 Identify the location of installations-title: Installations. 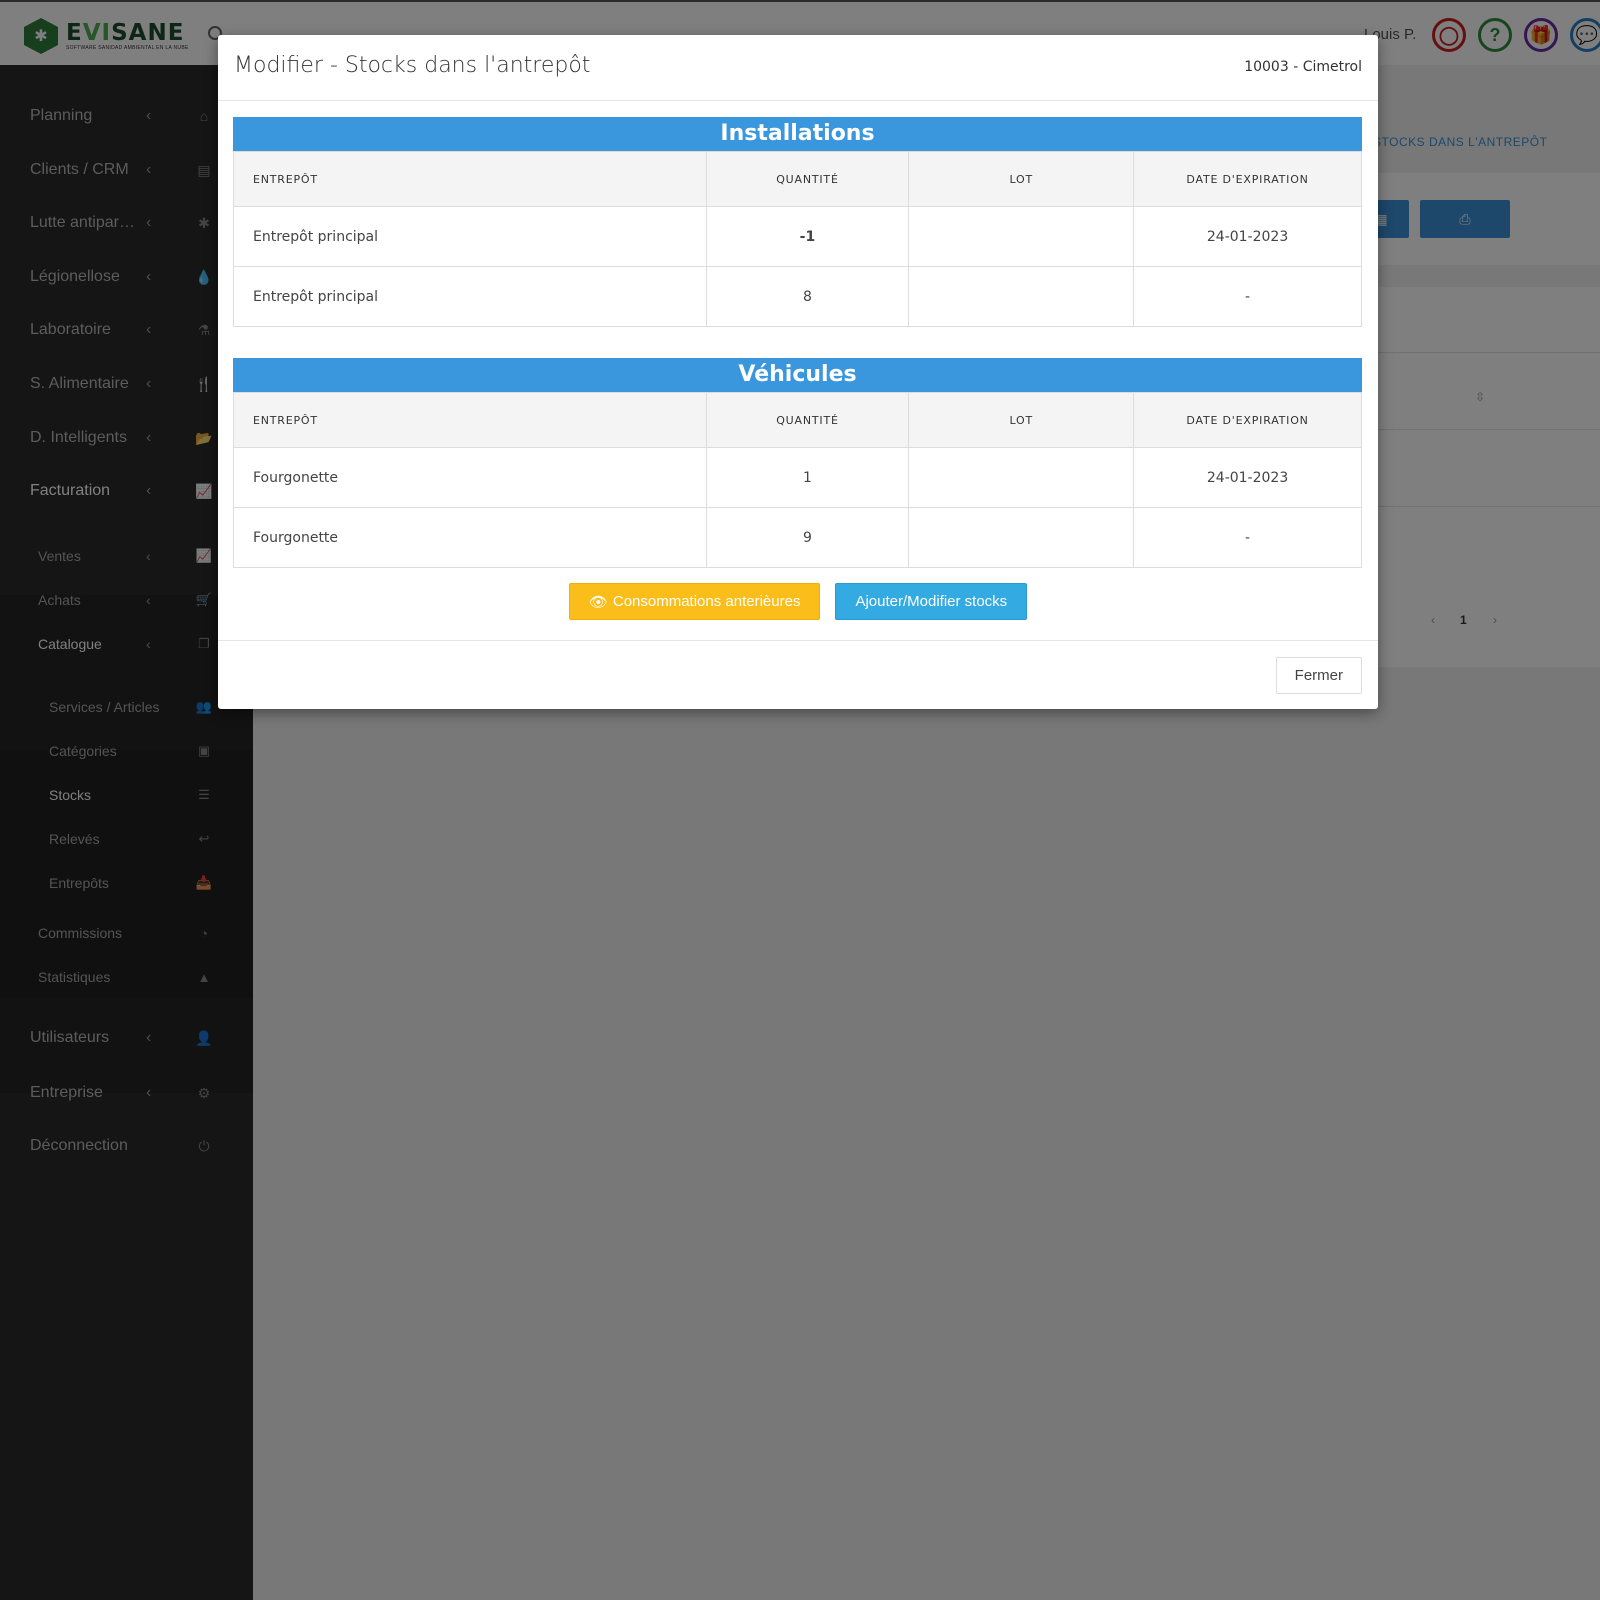
(797, 134).